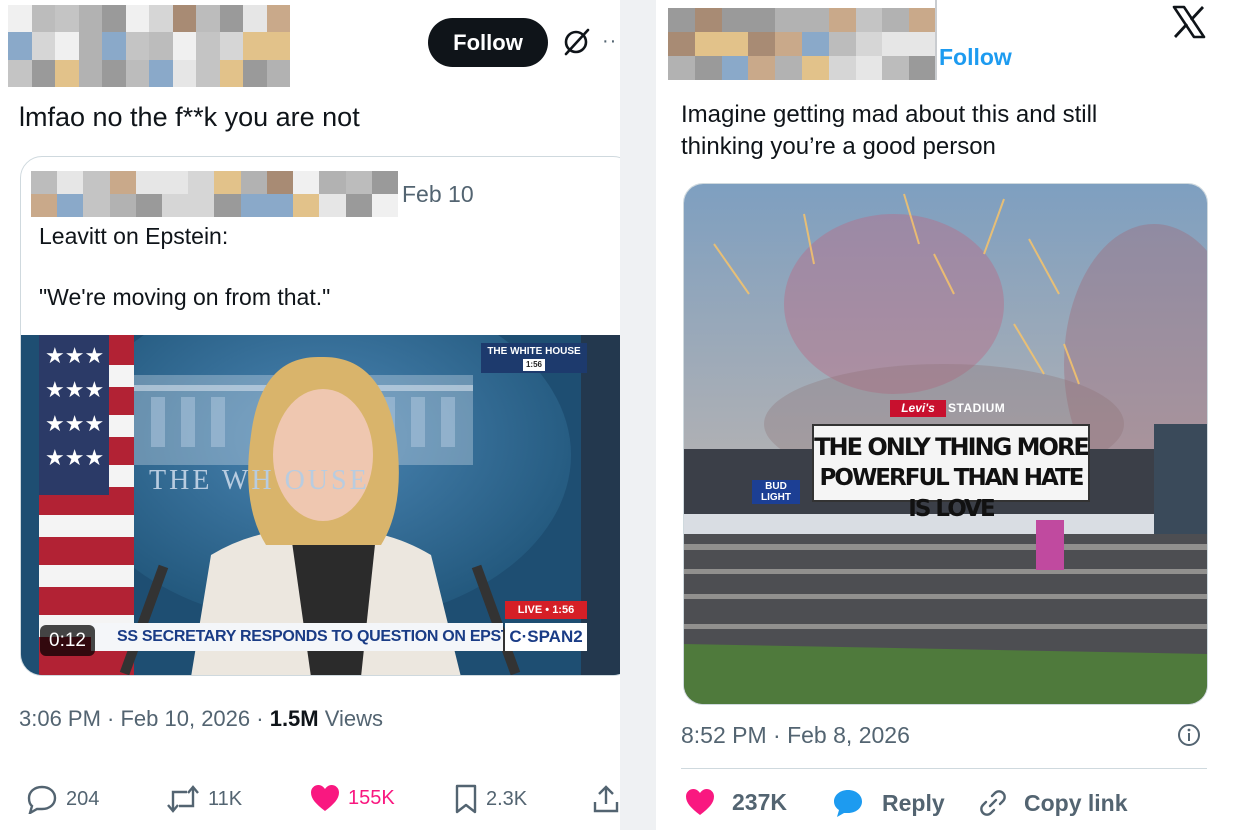 The image size is (1250, 830). I want to click on repost-count: 11K, so click(225, 798).